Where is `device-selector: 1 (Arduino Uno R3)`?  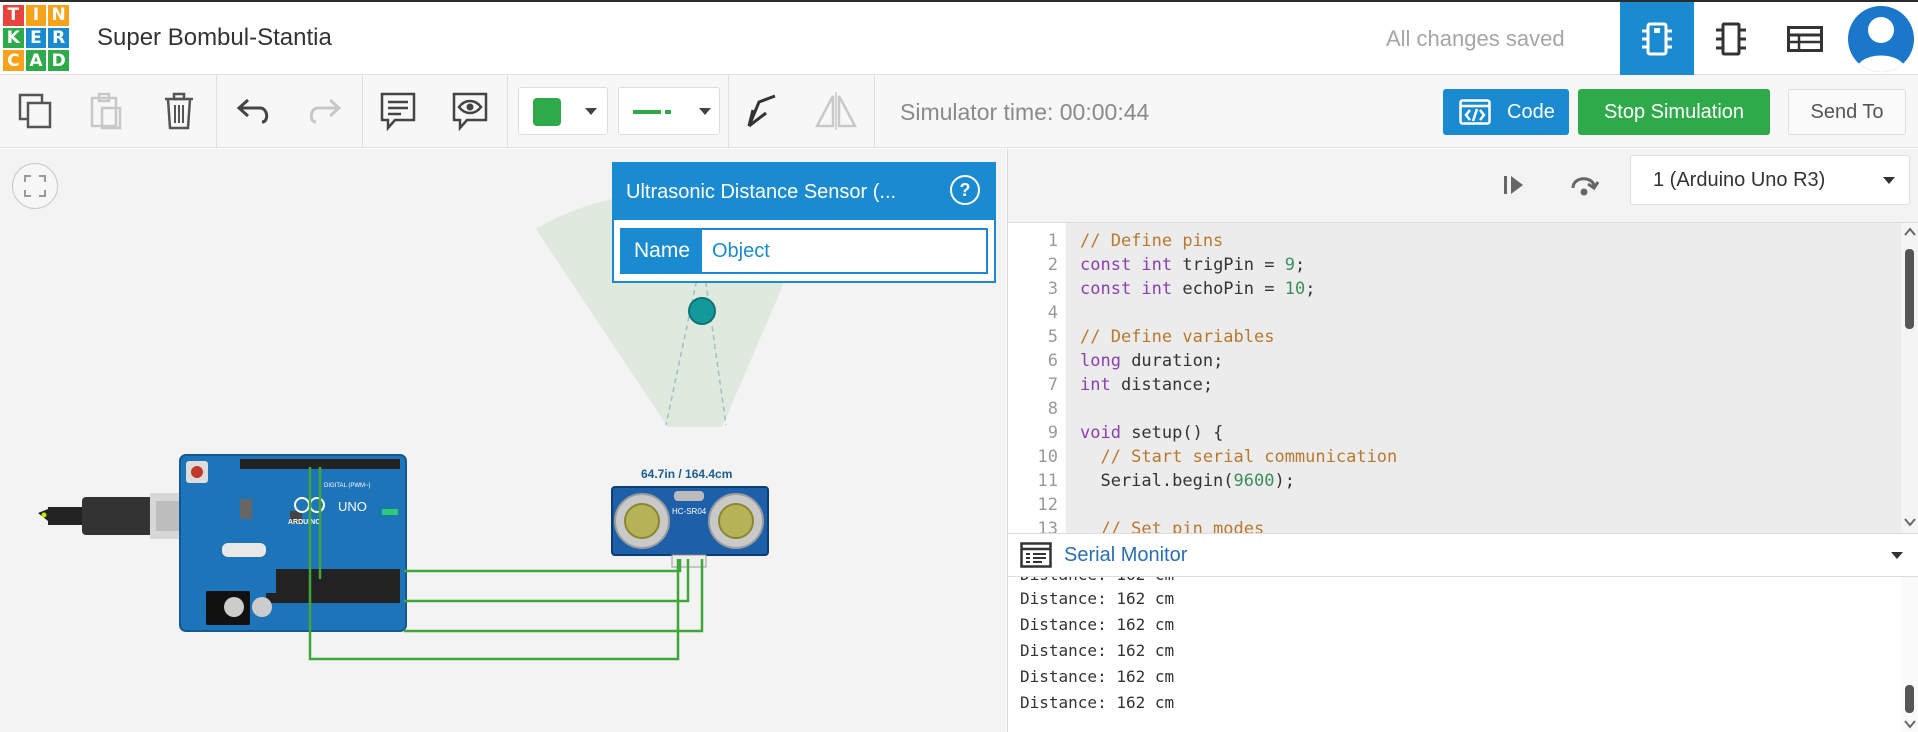
device-selector: 1 (Arduino Uno R3) is located at coordinates (1770, 180).